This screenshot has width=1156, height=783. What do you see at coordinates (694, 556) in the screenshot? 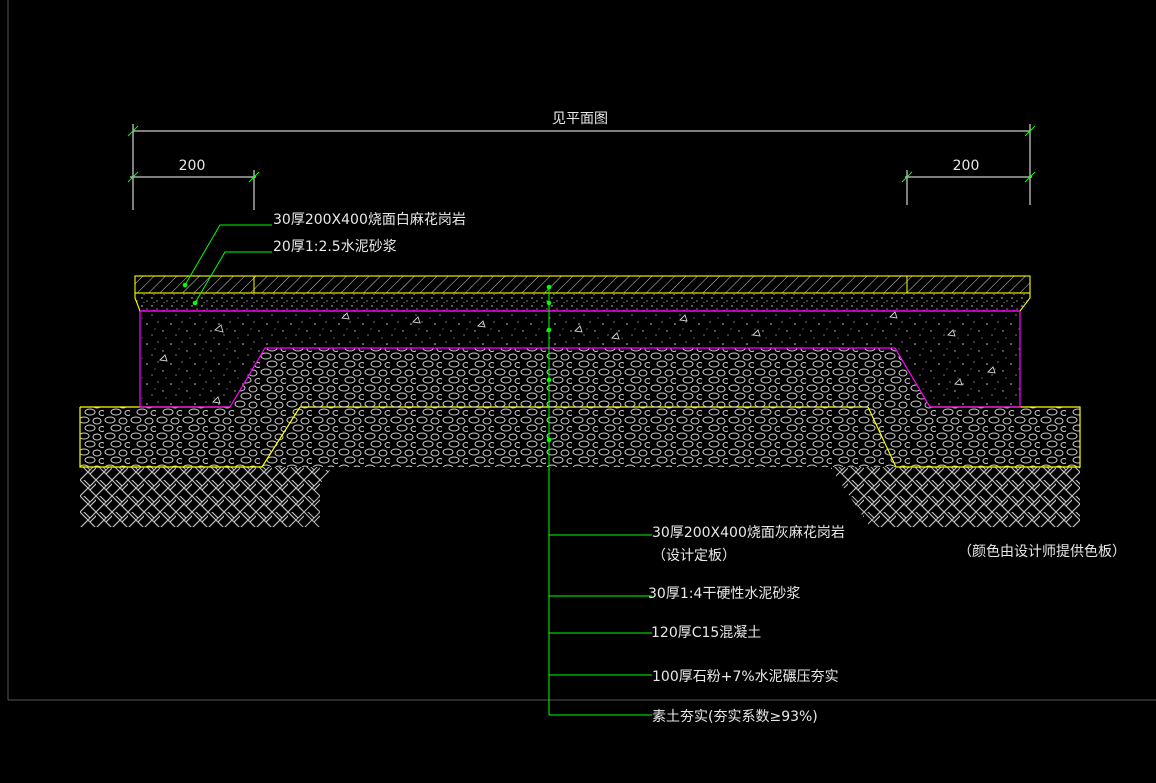
I see `granite-note-label: （设计定板）` at bounding box center [694, 556].